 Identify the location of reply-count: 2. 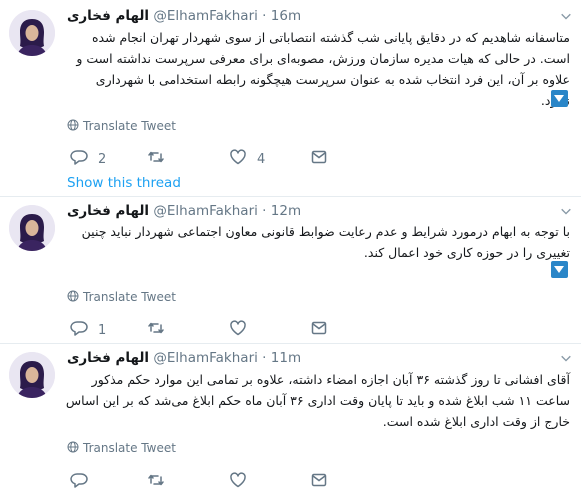
(102, 159).